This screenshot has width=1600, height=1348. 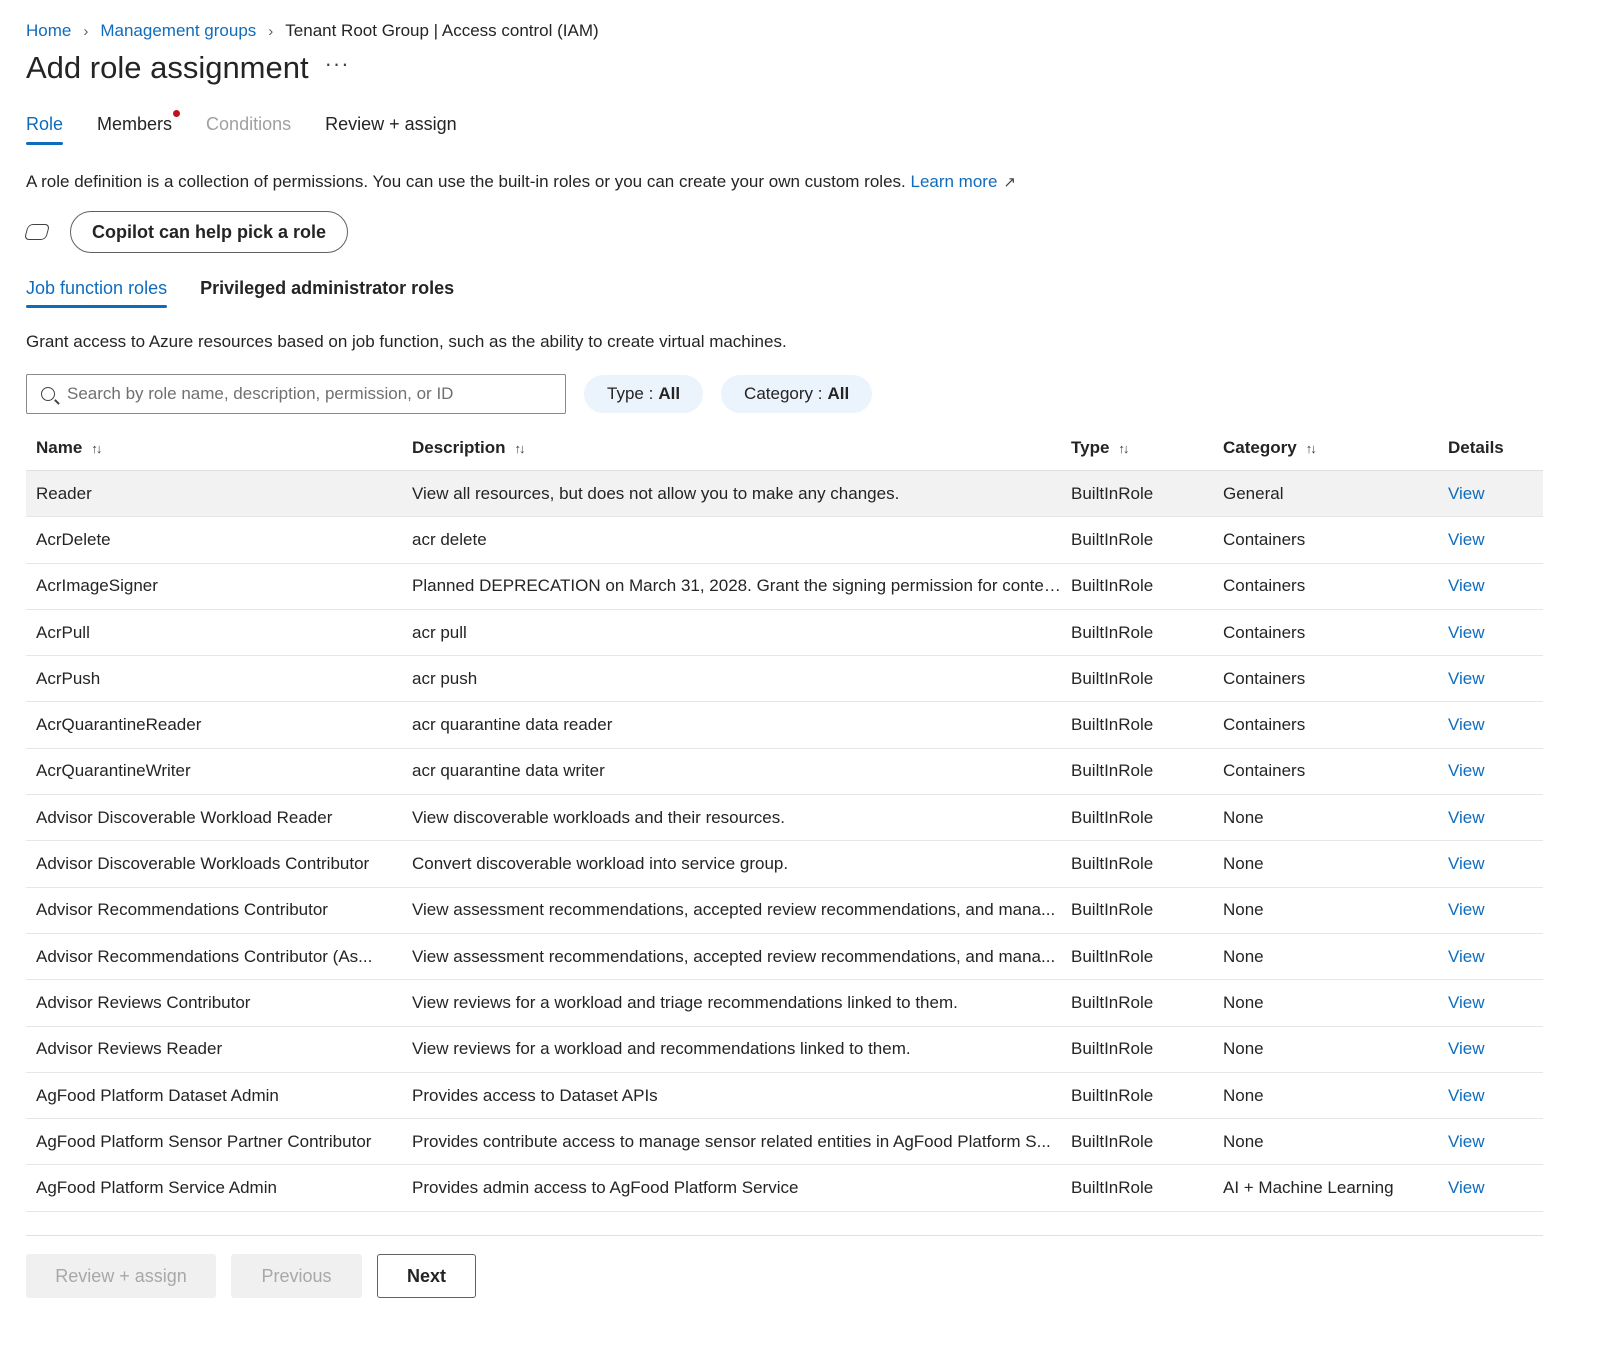 What do you see at coordinates (426, 1276) in the screenshot?
I see `next-button: Next` at bounding box center [426, 1276].